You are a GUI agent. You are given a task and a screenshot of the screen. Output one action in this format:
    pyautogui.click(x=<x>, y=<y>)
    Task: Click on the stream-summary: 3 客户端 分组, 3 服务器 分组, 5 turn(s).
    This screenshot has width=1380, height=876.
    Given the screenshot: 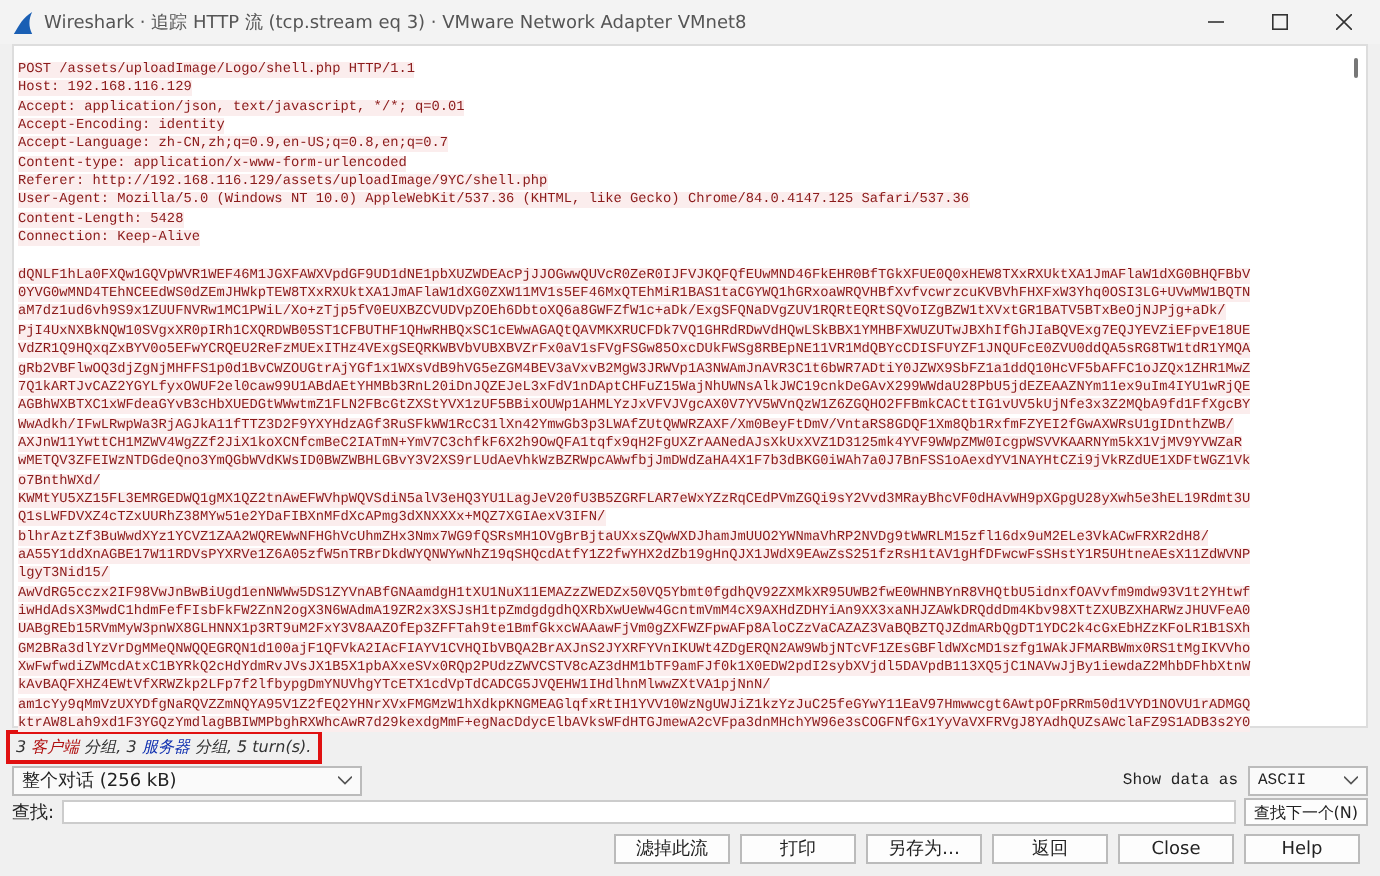 What is the action you would take?
    pyautogui.click(x=164, y=746)
    